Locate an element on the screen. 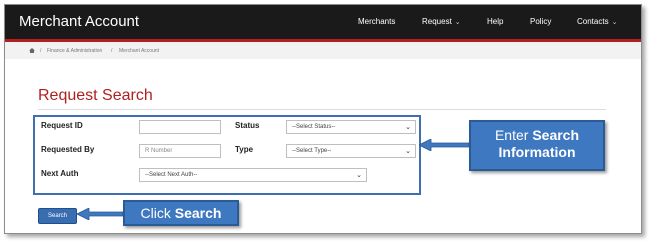 This screenshot has width=650, height=244. status-select-value: --Select Status-- is located at coordinates (314, 127).